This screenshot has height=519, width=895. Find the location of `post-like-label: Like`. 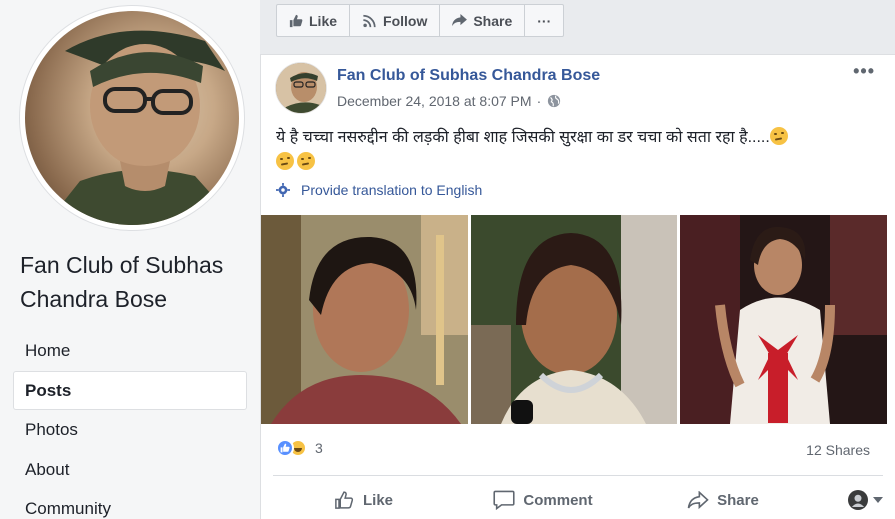

post-like-label: Like is located at coordinates (377, 500).